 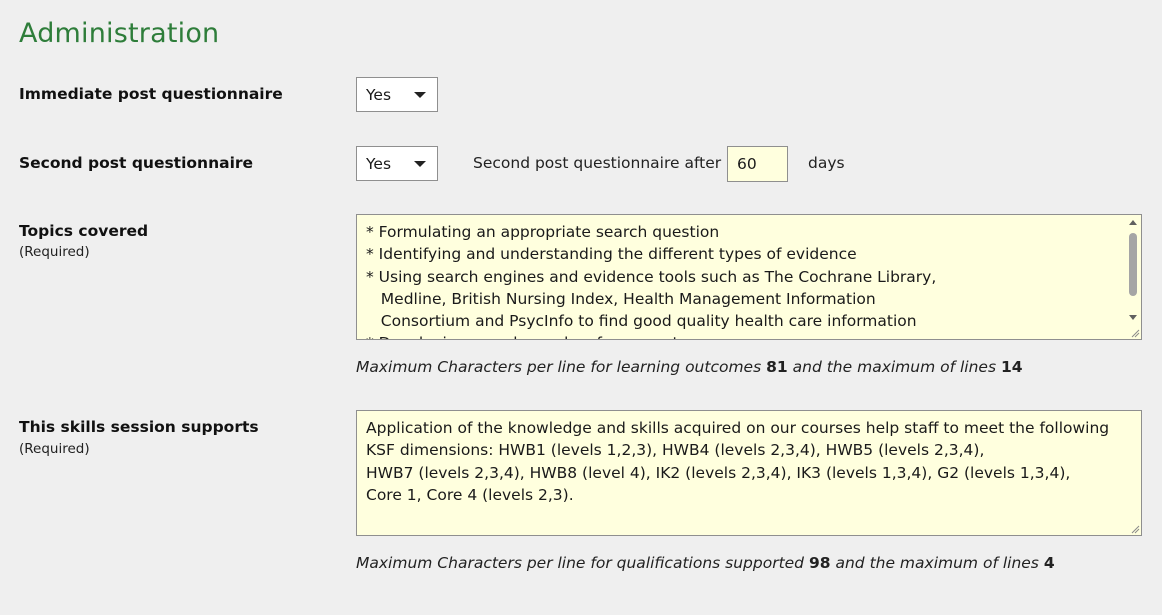 I want to click on topics-covered-label: Topics covered, so click(x=84, y=231).